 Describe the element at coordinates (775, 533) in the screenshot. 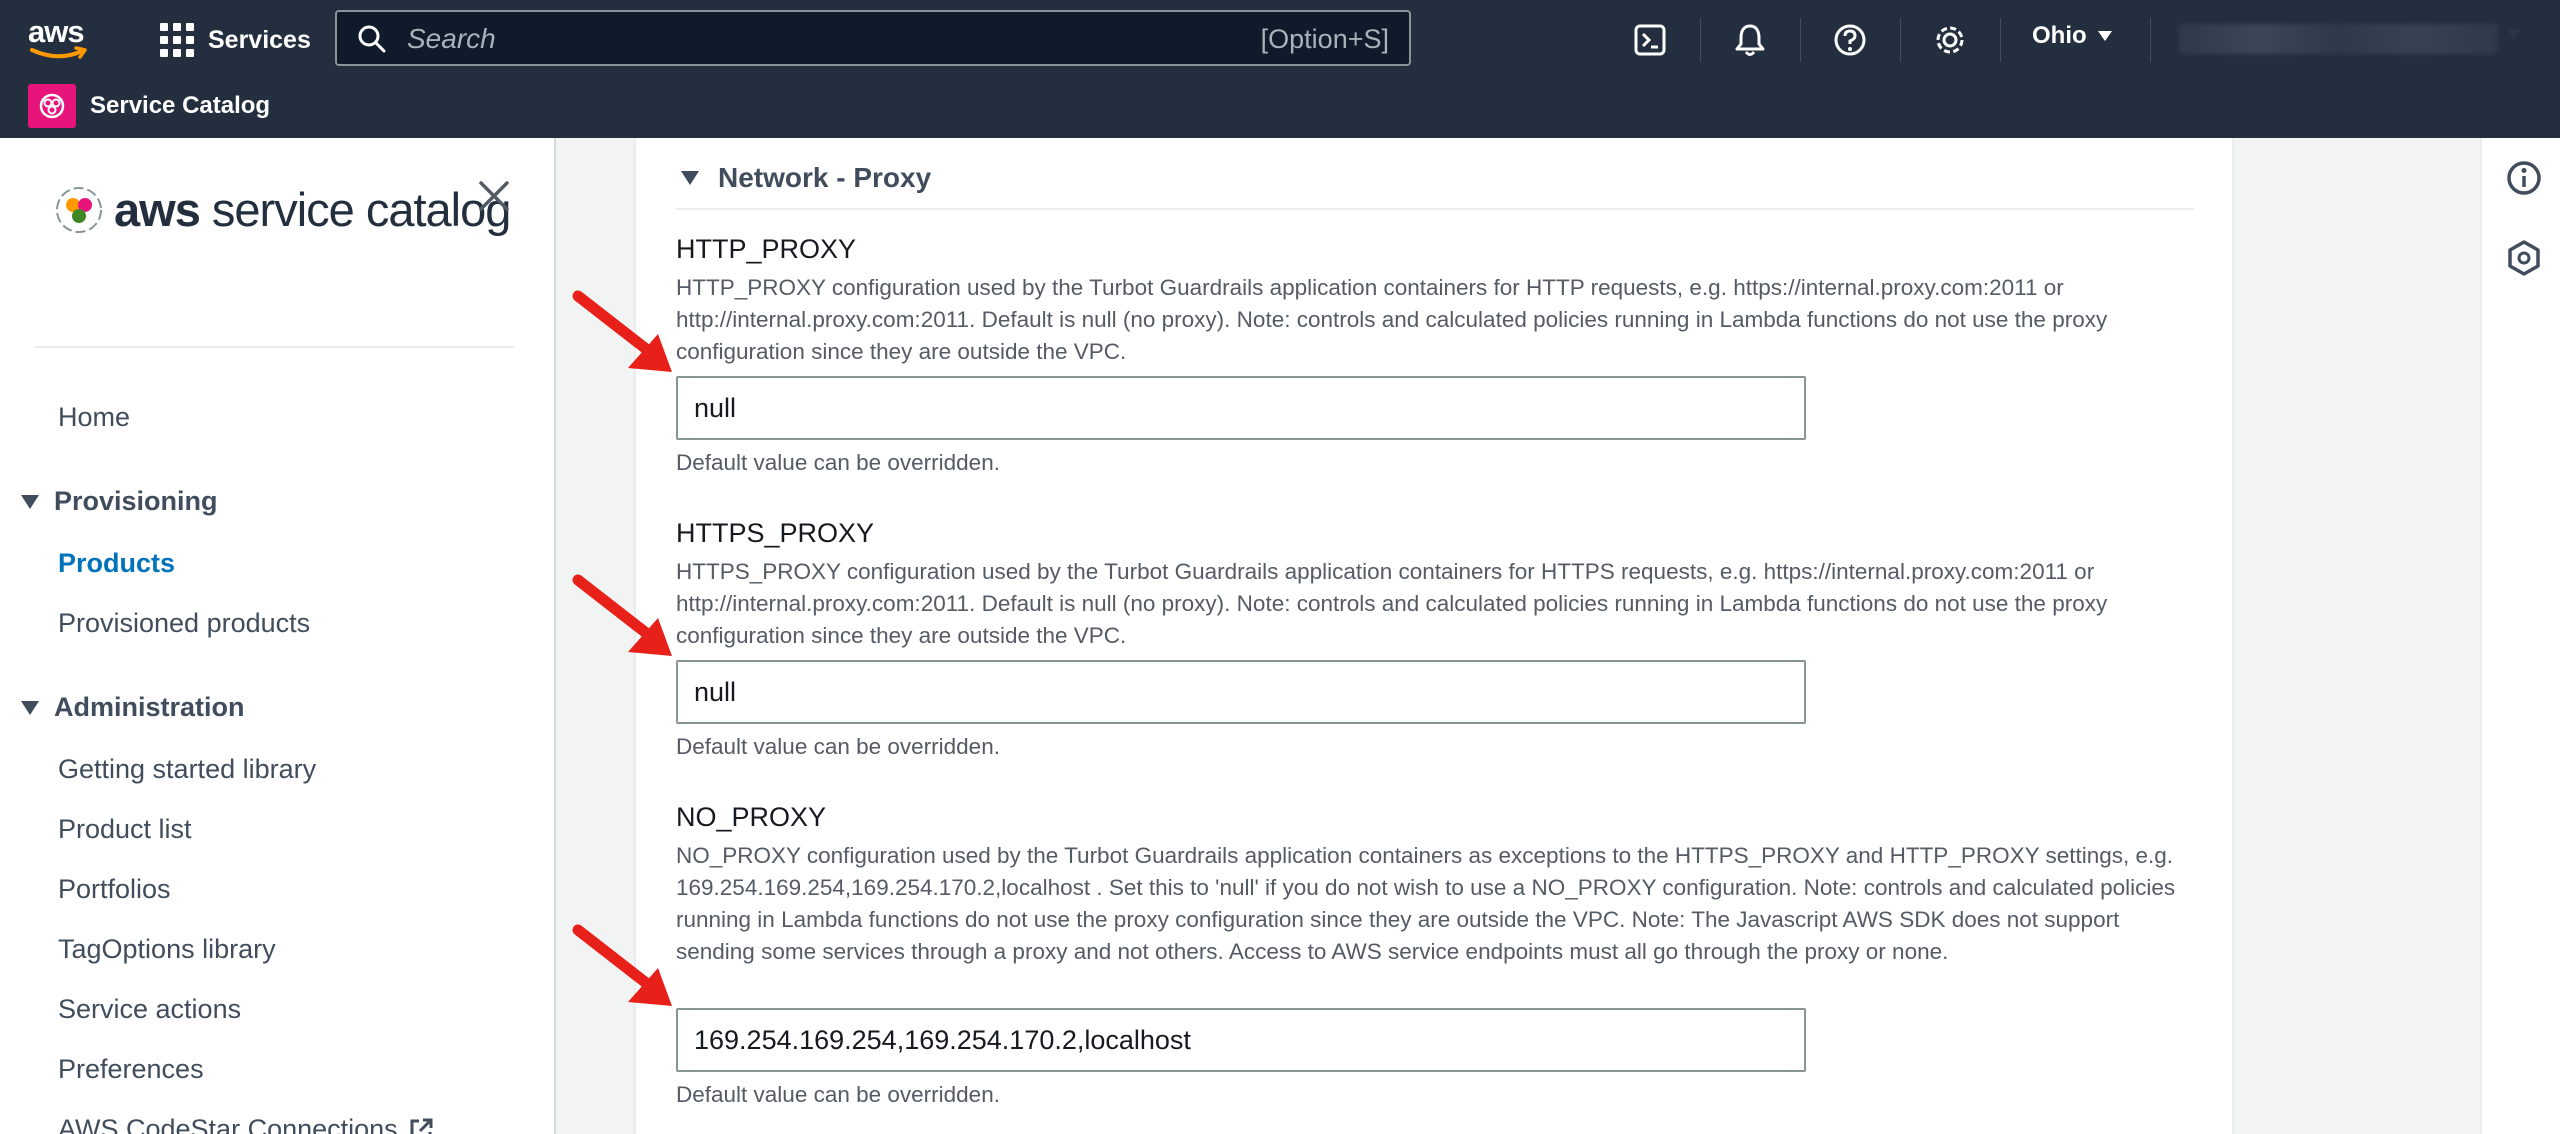

I see `https-proxy-label: HTTPS_PROXY` at that location.